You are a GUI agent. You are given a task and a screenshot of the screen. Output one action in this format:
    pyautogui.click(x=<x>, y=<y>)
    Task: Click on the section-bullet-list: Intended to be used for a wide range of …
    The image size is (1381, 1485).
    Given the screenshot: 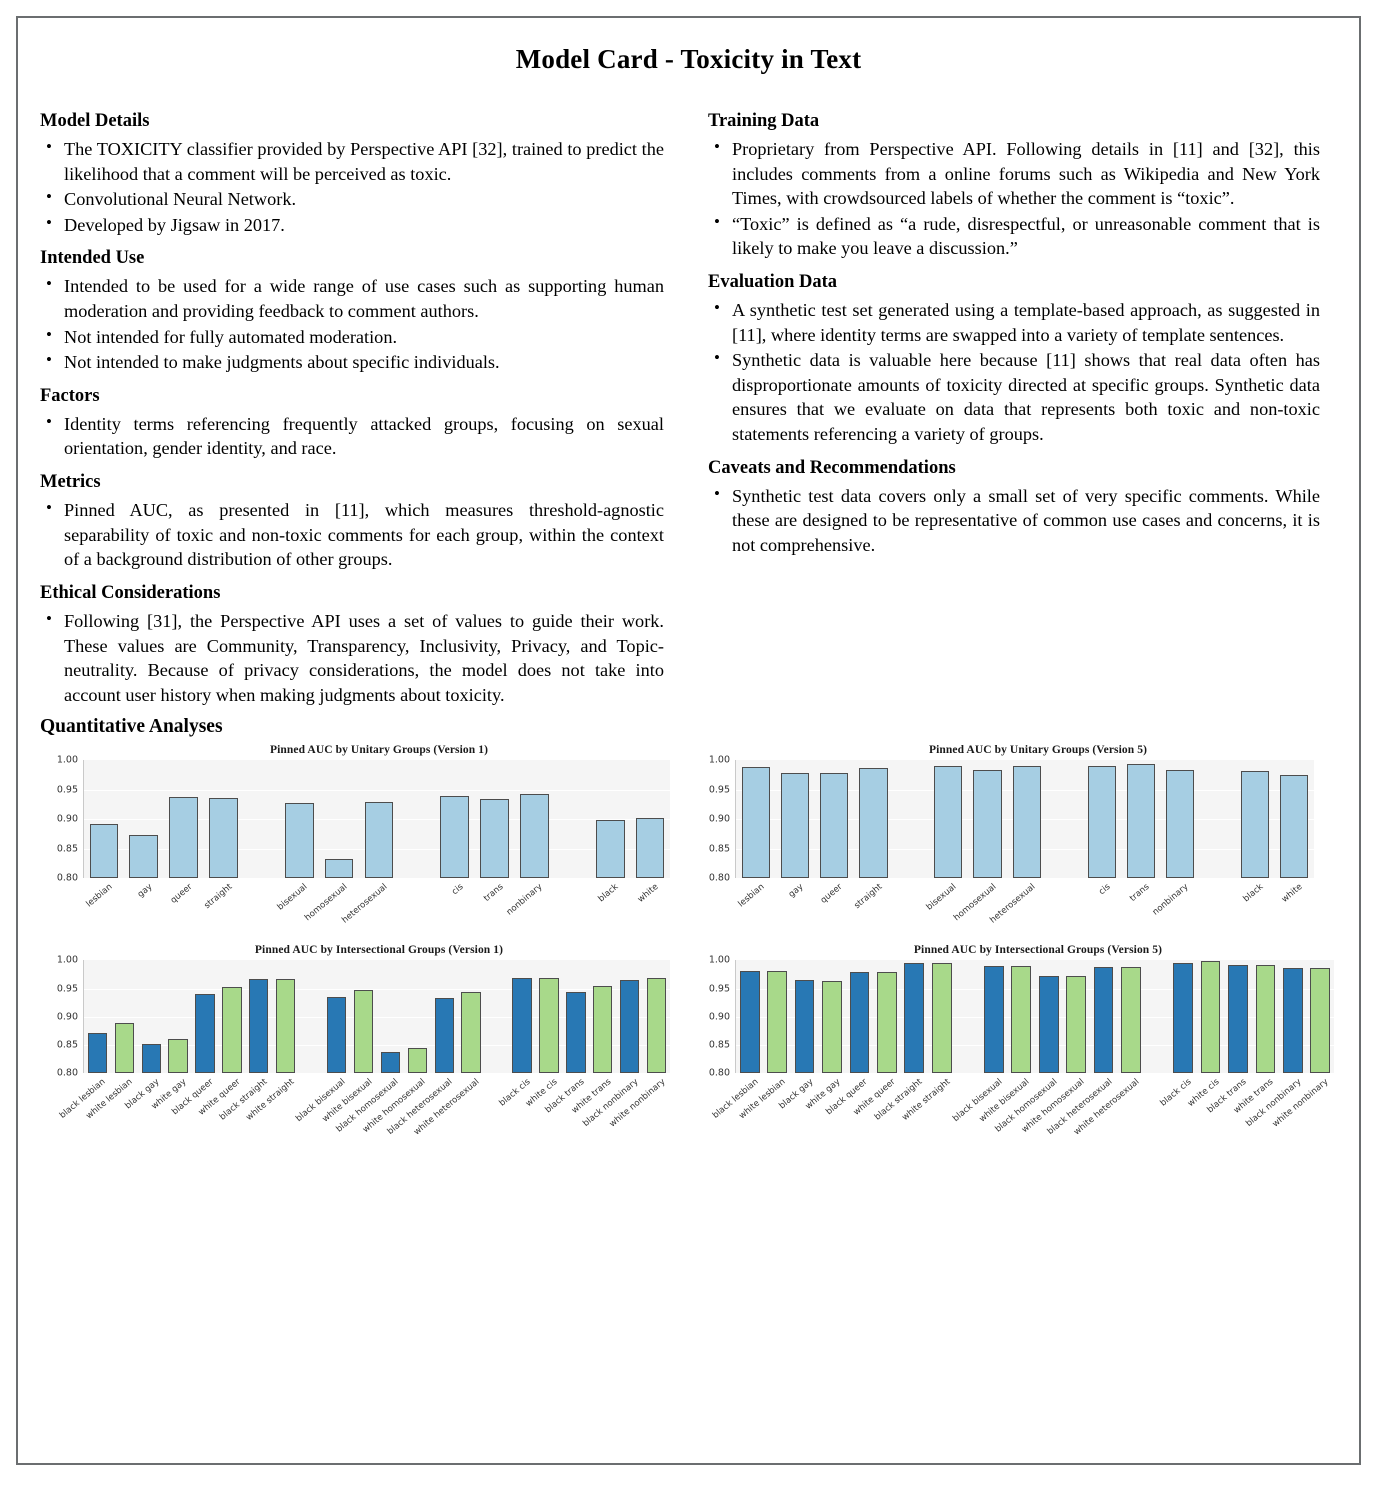 What is the action you would take?
    pyautogui.click(x=352, y=323)
    